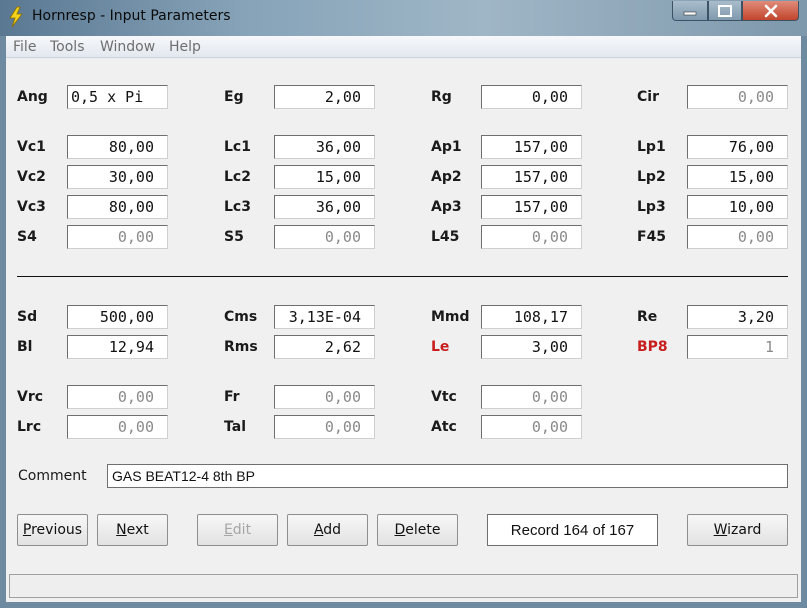  I want to click on previous-button: Previous, so click(52, 530).